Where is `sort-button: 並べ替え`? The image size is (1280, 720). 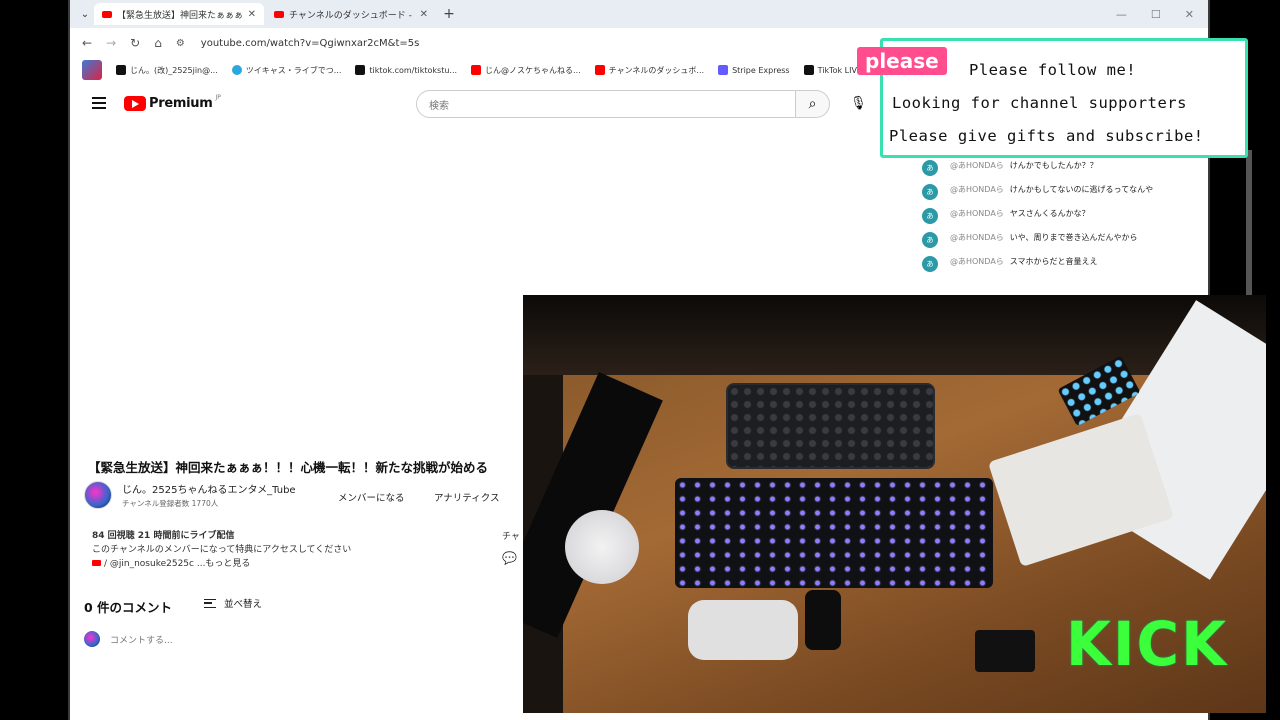
sort-button: 並べ替え is located at coordinates (233, 603).